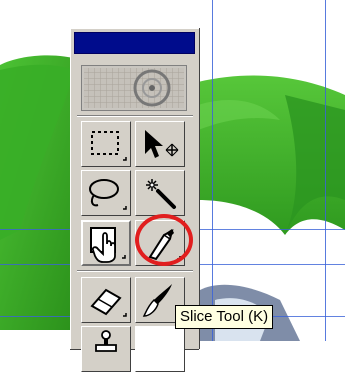 The image size is (345, 372). I want to click on slice-tool-highlight-ring, so click(164, 240).